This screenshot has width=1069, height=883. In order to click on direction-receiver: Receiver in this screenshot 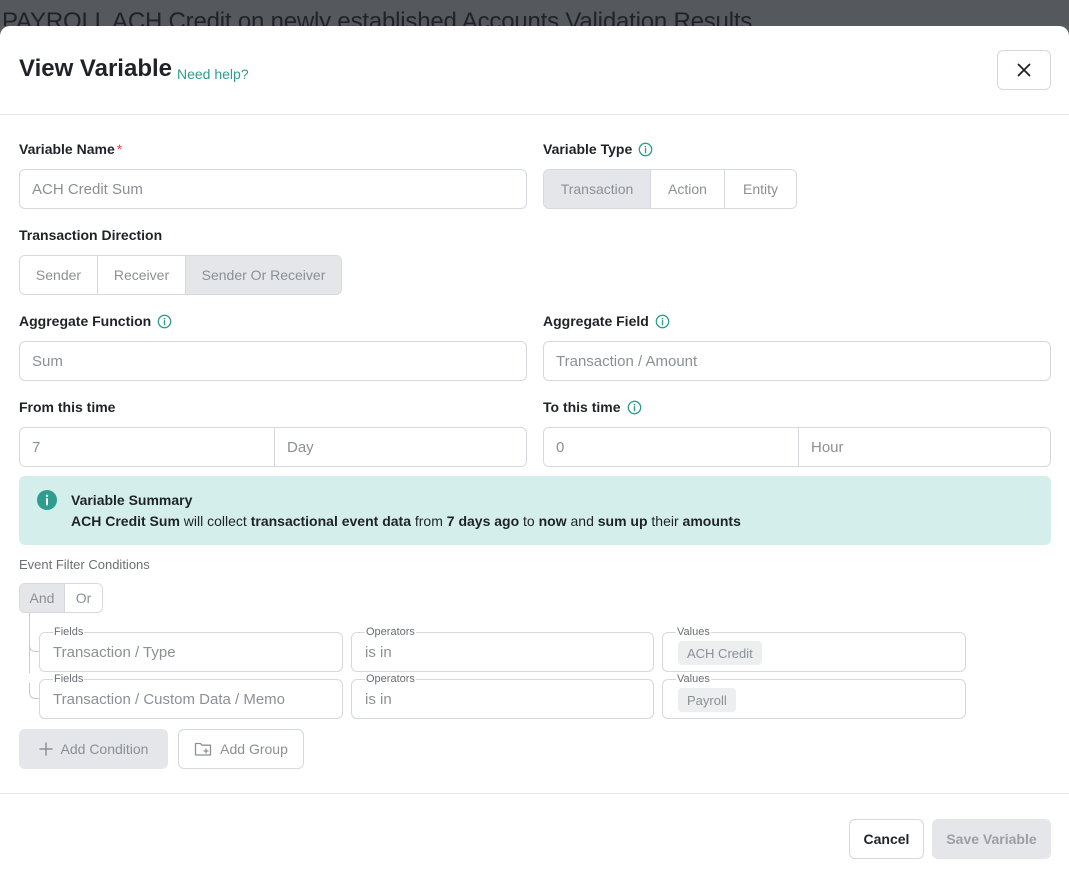, I will do `click(142, 275)`.